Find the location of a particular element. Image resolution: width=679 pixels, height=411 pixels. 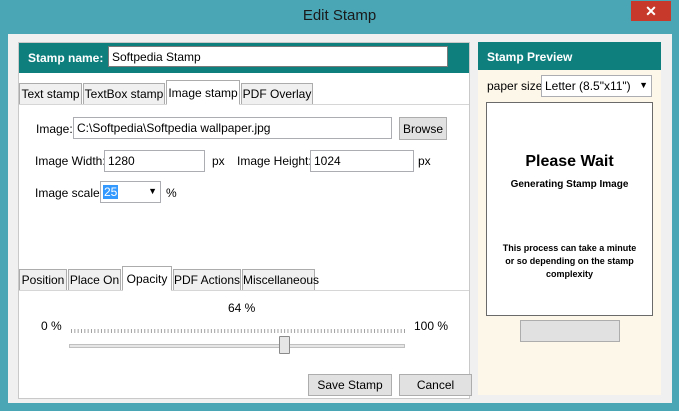

slider-ticks is located at coordinates (238, 331).